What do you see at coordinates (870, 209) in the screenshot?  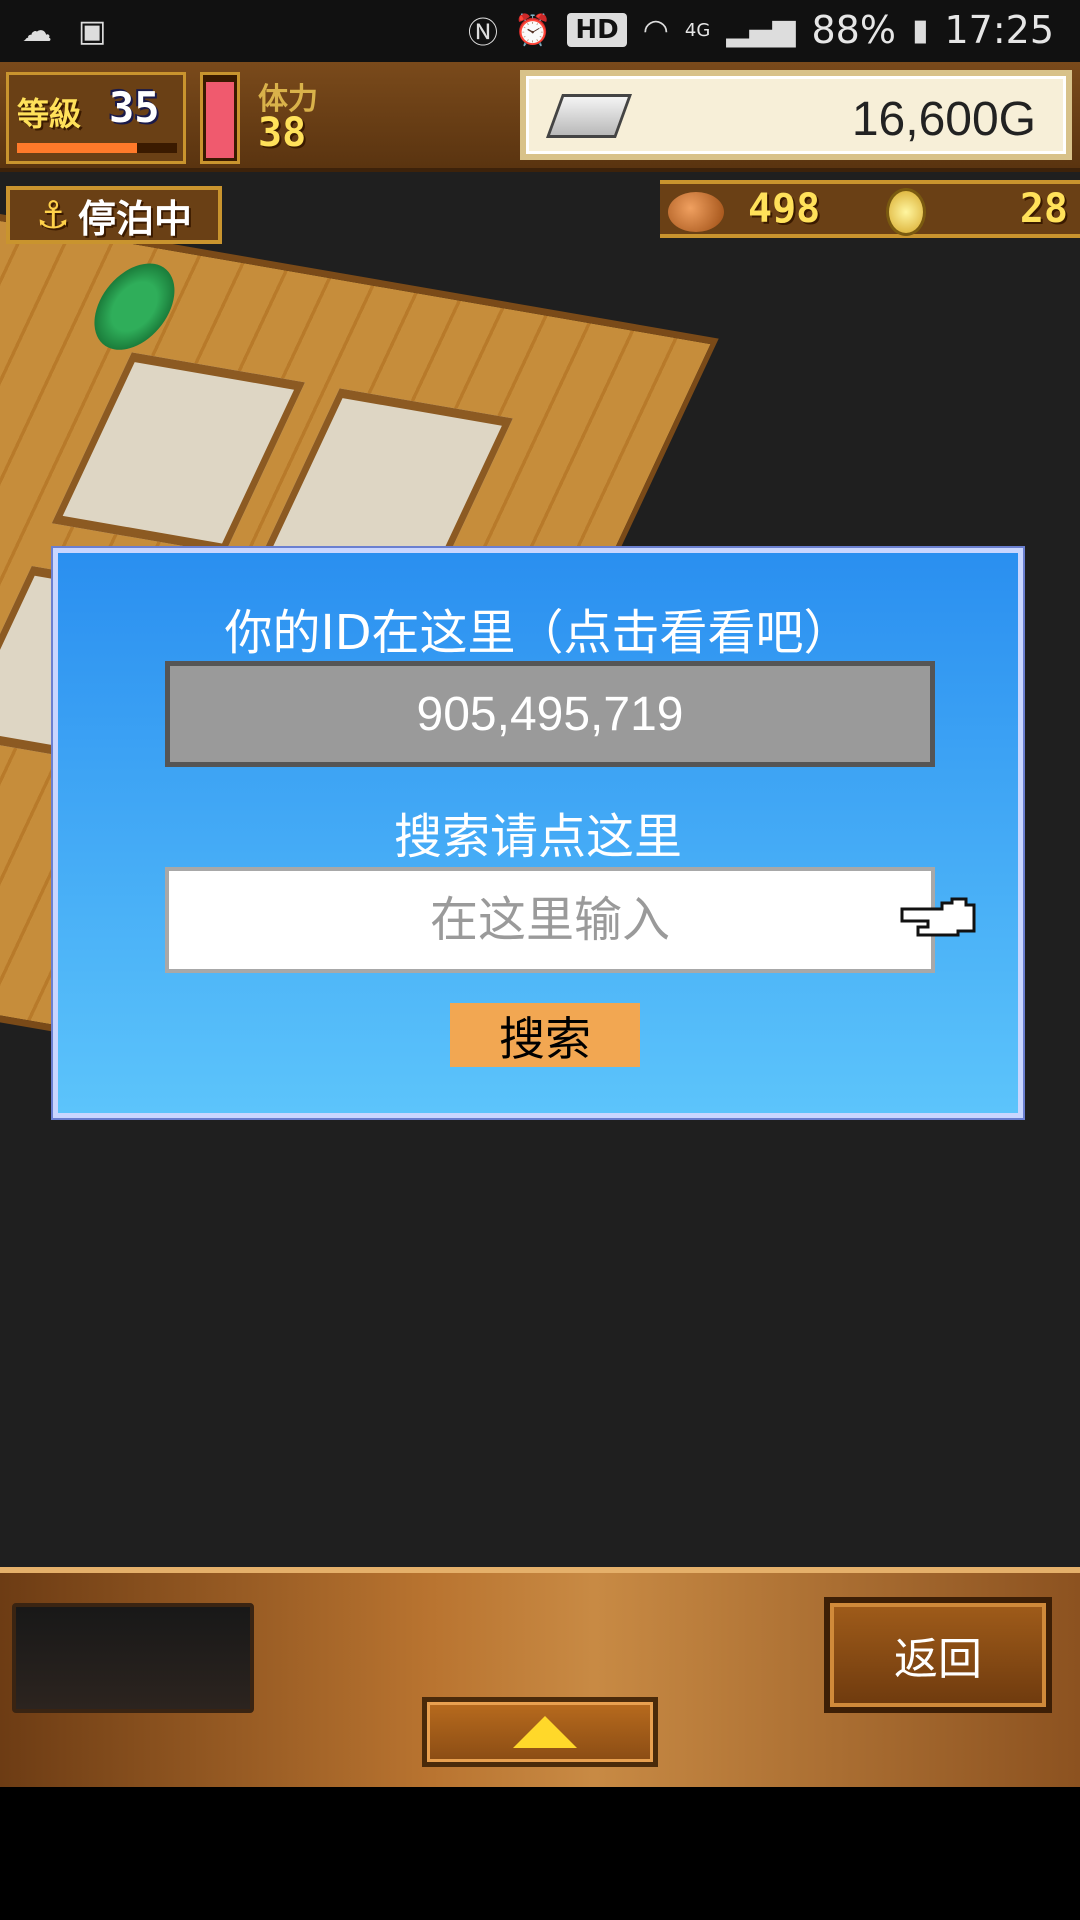 I see `resource-bar: 498 28` at bounding box center [870, 209].